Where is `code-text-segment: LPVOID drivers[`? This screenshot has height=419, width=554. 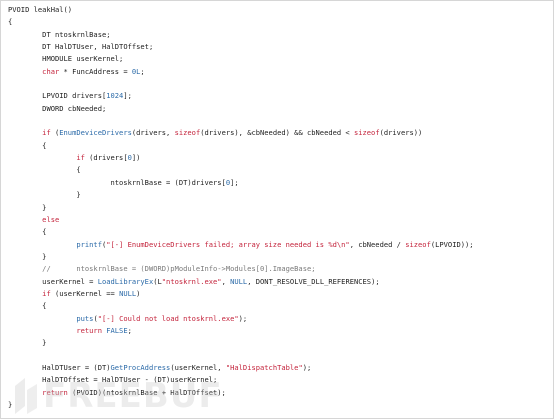 code-text-segment: LPVOID drivers[ is located at coordinates (74, 96).